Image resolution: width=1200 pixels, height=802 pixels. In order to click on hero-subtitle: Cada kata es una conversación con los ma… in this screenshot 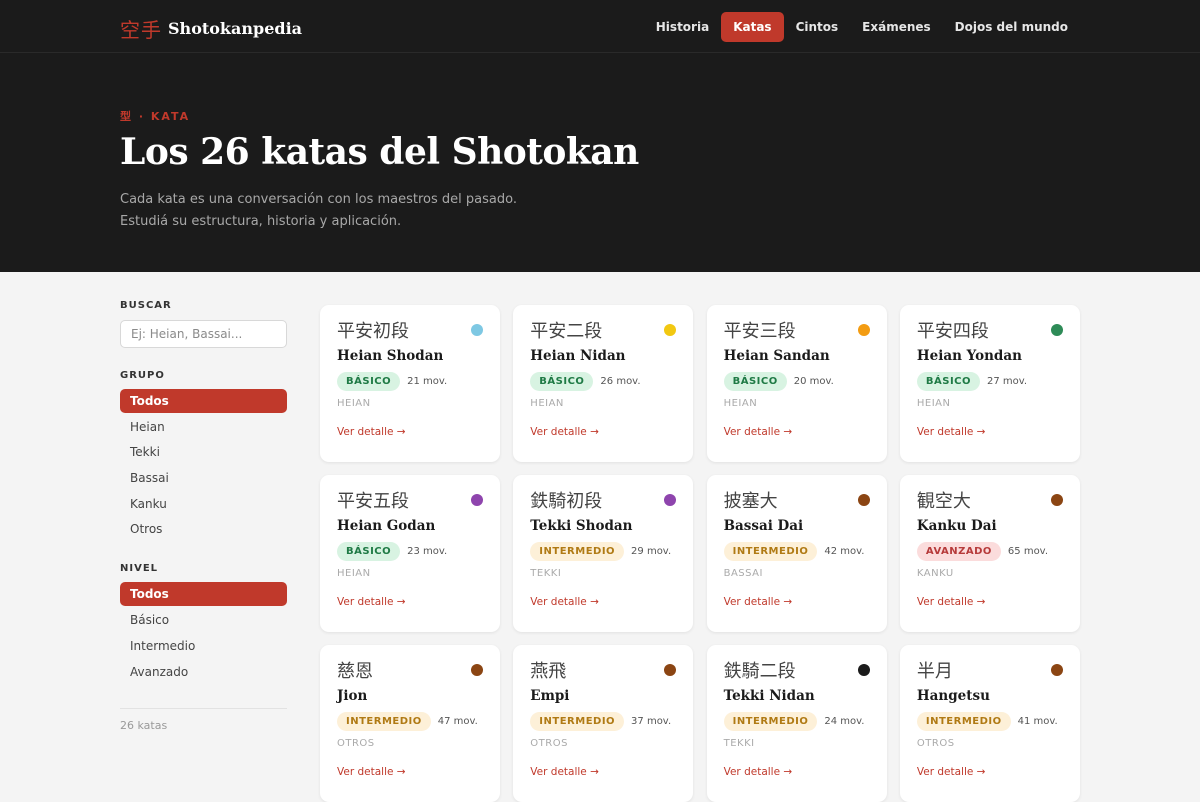, I will do `click(318, 210)`.